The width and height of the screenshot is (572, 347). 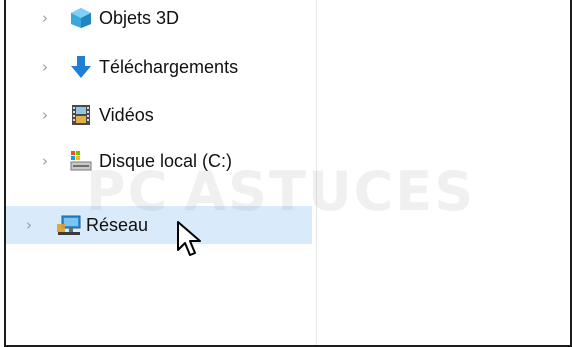 What do you see at coordinates (159, 115) in the screenshot?
I see `tree-item-videos: › Vidéos` at bounding box center [159, 115].